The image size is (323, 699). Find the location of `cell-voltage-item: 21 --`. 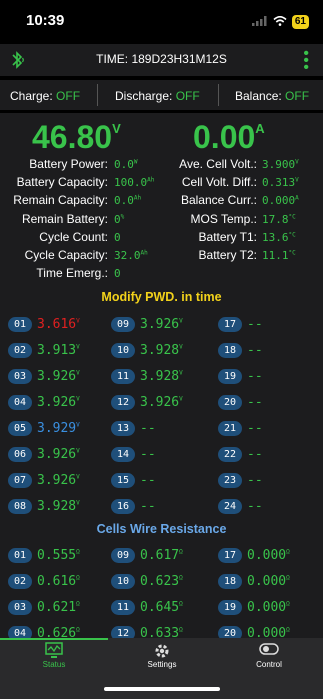

cell-voltage-item: 21 -- is located at coordinates (240, 428).